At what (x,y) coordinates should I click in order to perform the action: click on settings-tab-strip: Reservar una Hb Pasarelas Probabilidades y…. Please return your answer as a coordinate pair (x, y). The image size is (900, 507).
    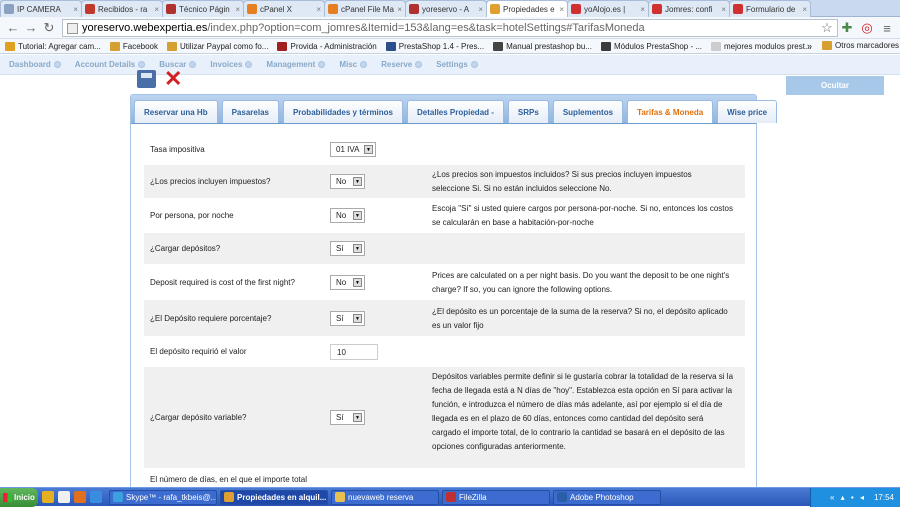
    Looking at the image, I should click on (454, 109).